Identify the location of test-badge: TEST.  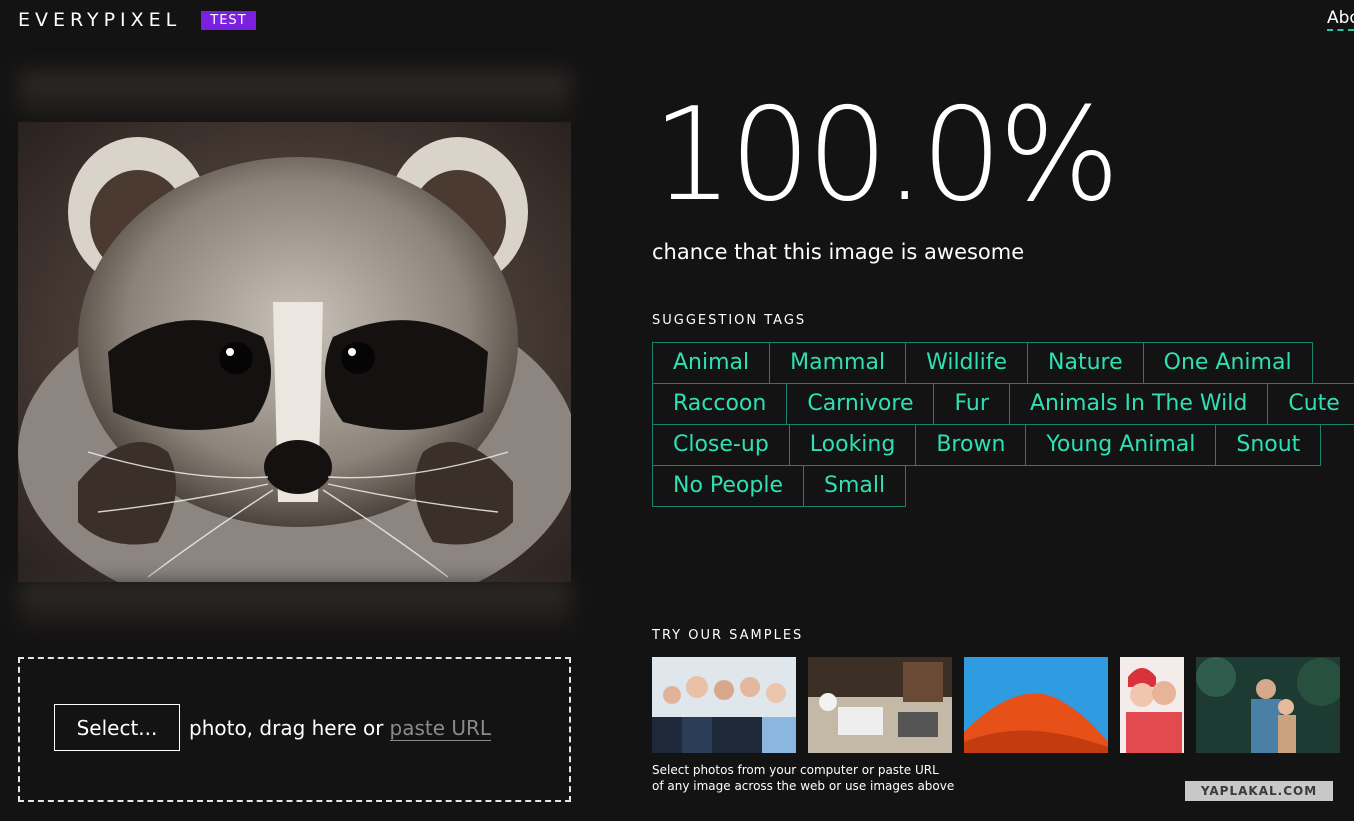
(228, 20).